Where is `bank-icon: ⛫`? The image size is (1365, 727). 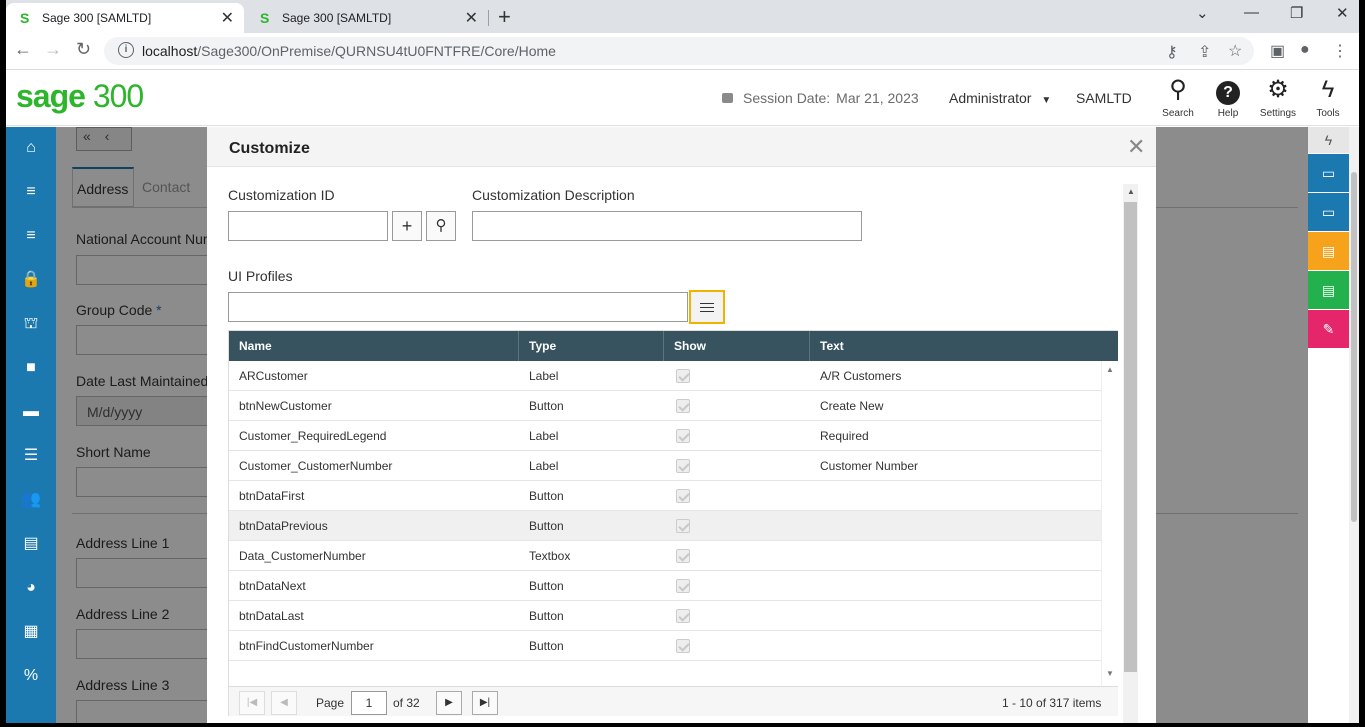 bank-icon: ⛫ is located at coordinates (31, 324).